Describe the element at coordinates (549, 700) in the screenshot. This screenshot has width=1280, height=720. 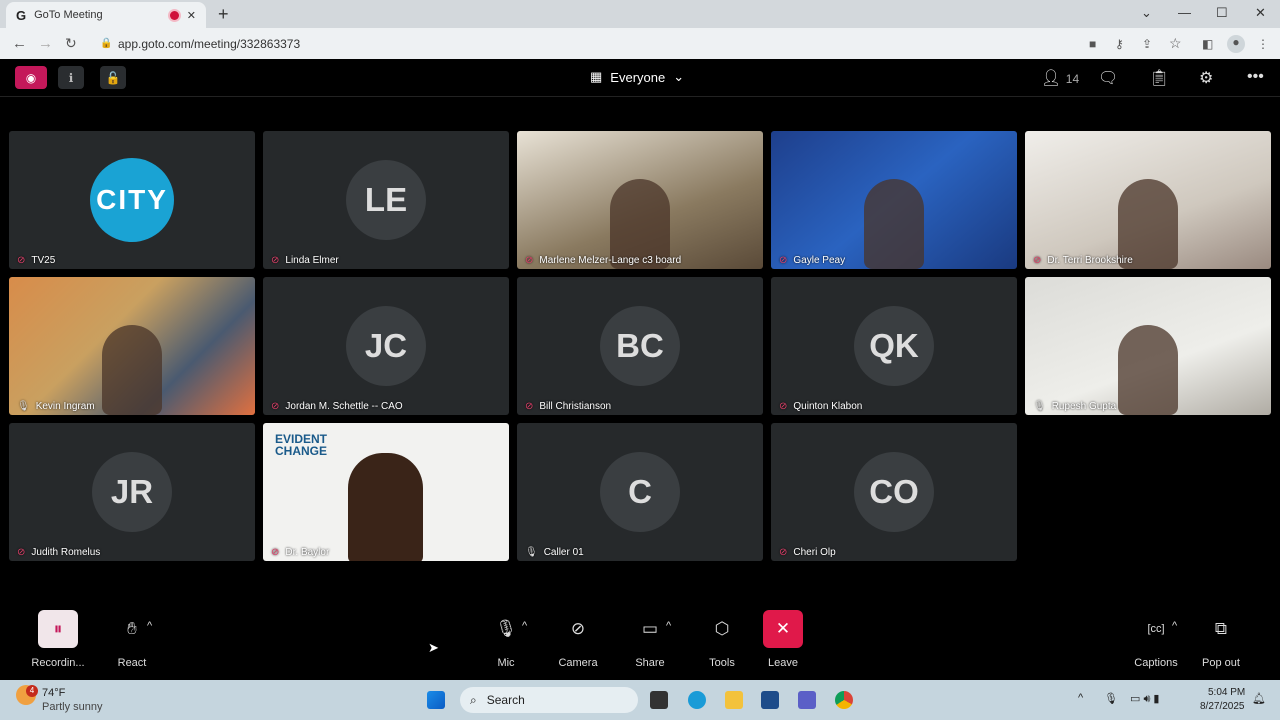
I see `taskbar-search: ⌕ Search` at that location.